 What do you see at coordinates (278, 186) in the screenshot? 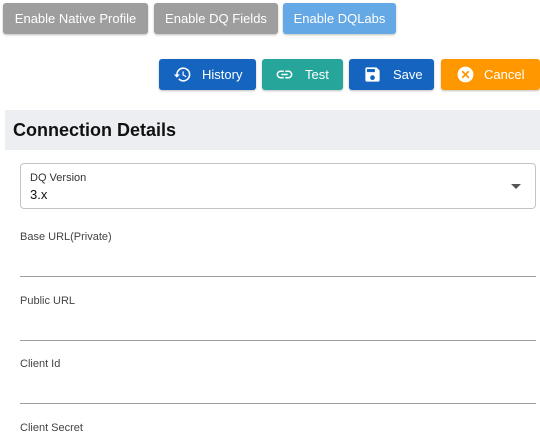
I see `dq-version-select: DQ Version 3.x` at bounding box center [278, 186].